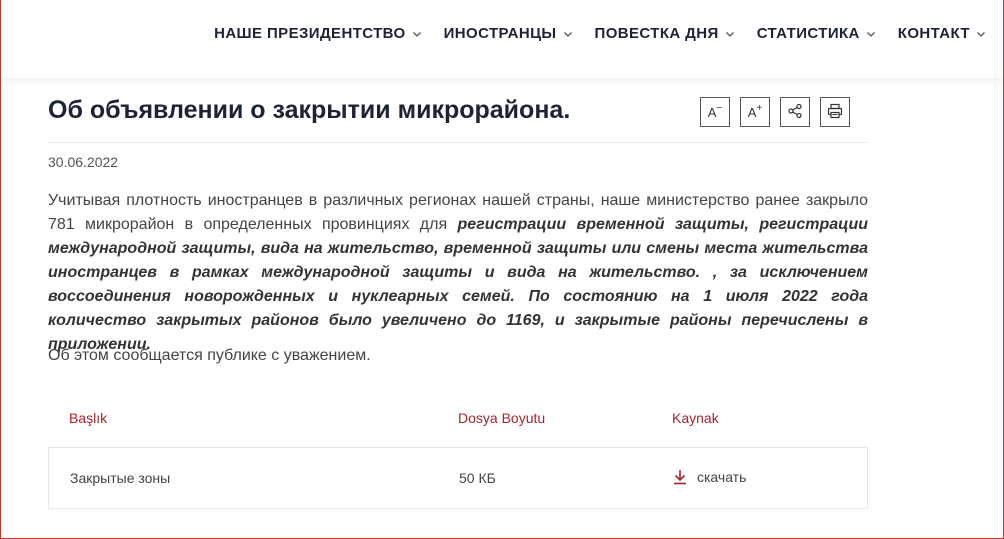 The height and width of the screenshot is (539, 1004). Describe the element at coordinates (722, 477) in the screenshot. I see `download-label: скачать` at that location.